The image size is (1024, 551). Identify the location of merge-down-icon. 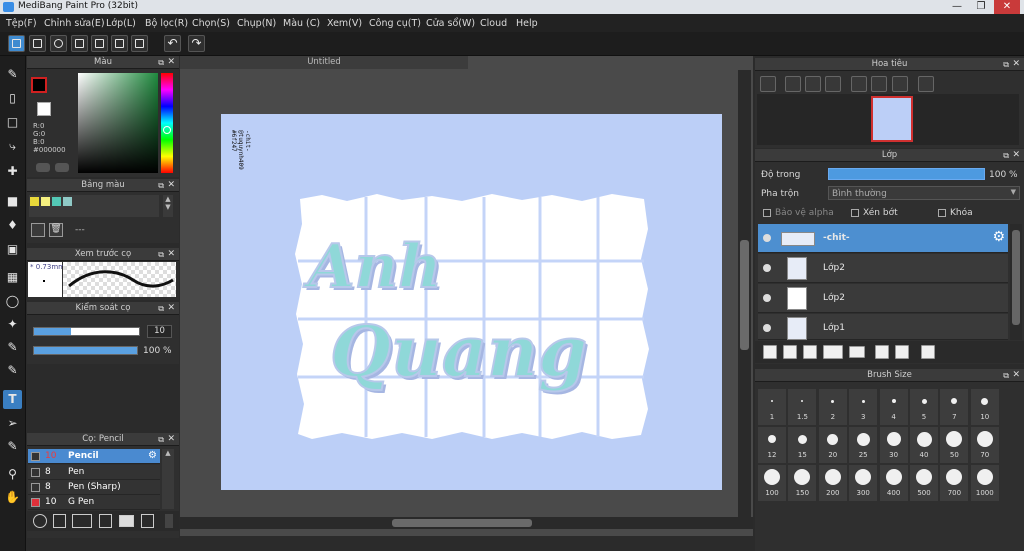
(902, 352).